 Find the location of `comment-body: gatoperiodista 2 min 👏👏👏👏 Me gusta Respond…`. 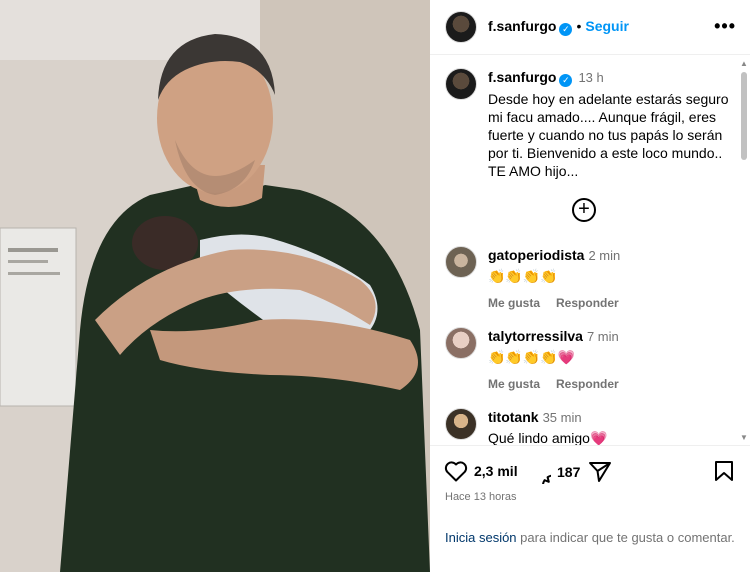

comment-body: gatoperiodista 2 min 👏👏👏👏 Me gusta Respond… is located at coordinates (608, 279).